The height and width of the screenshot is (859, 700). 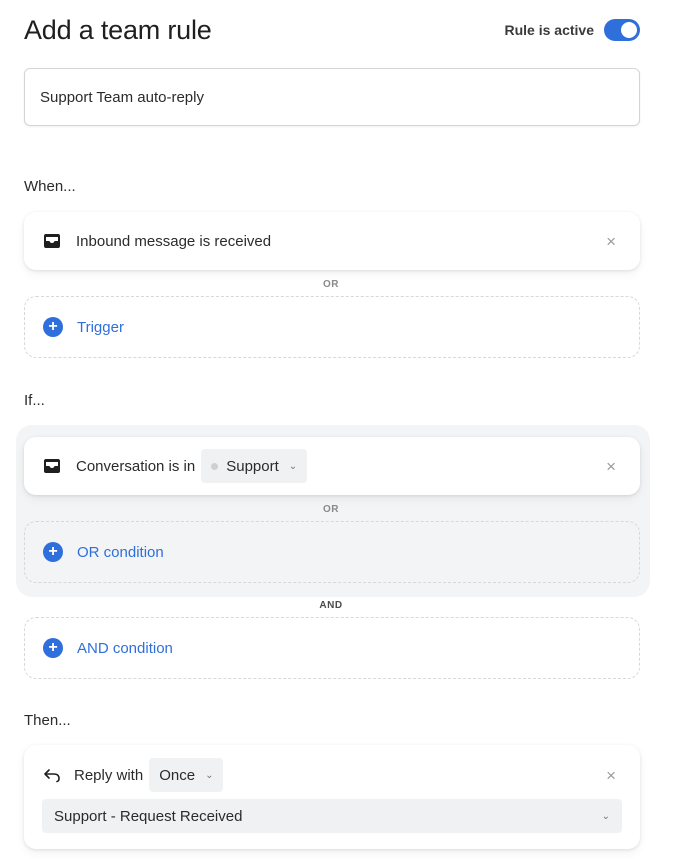 I want to click on rule-active-toggle, so click(x=622, y=30).